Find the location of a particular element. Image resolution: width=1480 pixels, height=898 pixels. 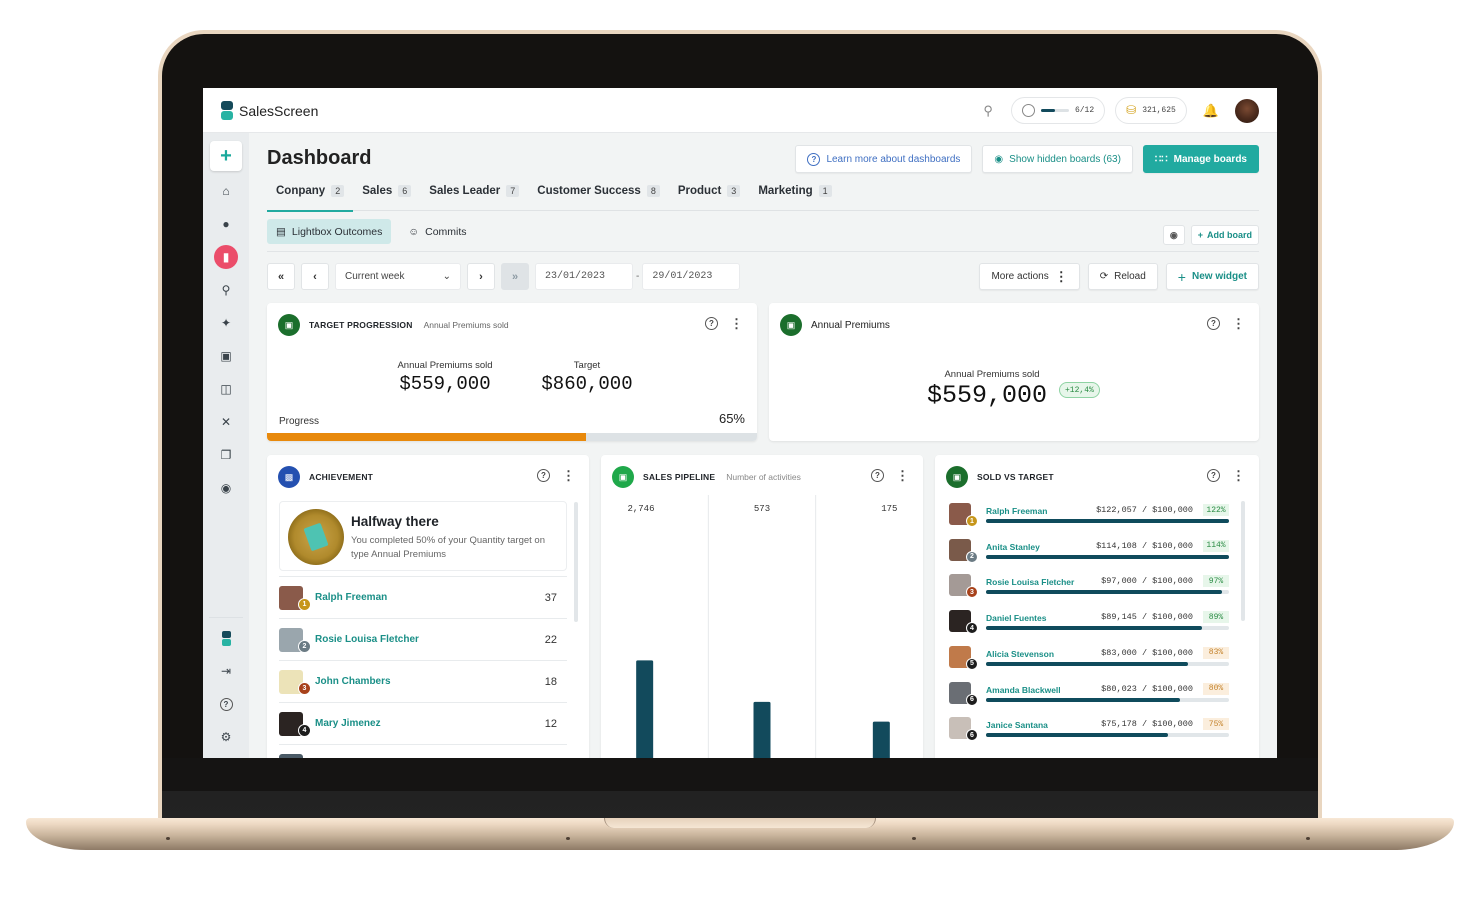

leaderboard-row: 3 John Chambers 18 is located at coordinates (423, 681).